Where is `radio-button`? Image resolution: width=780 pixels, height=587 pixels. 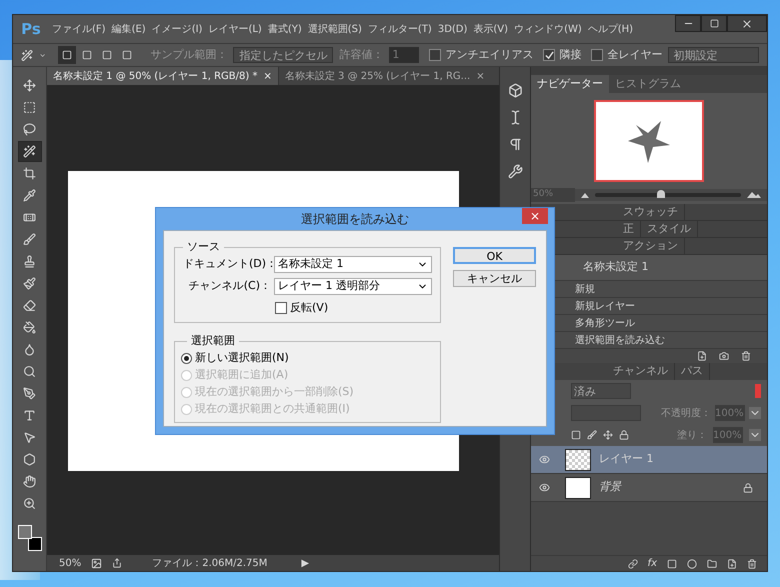 radio-button is located at coordinates (186, 358).